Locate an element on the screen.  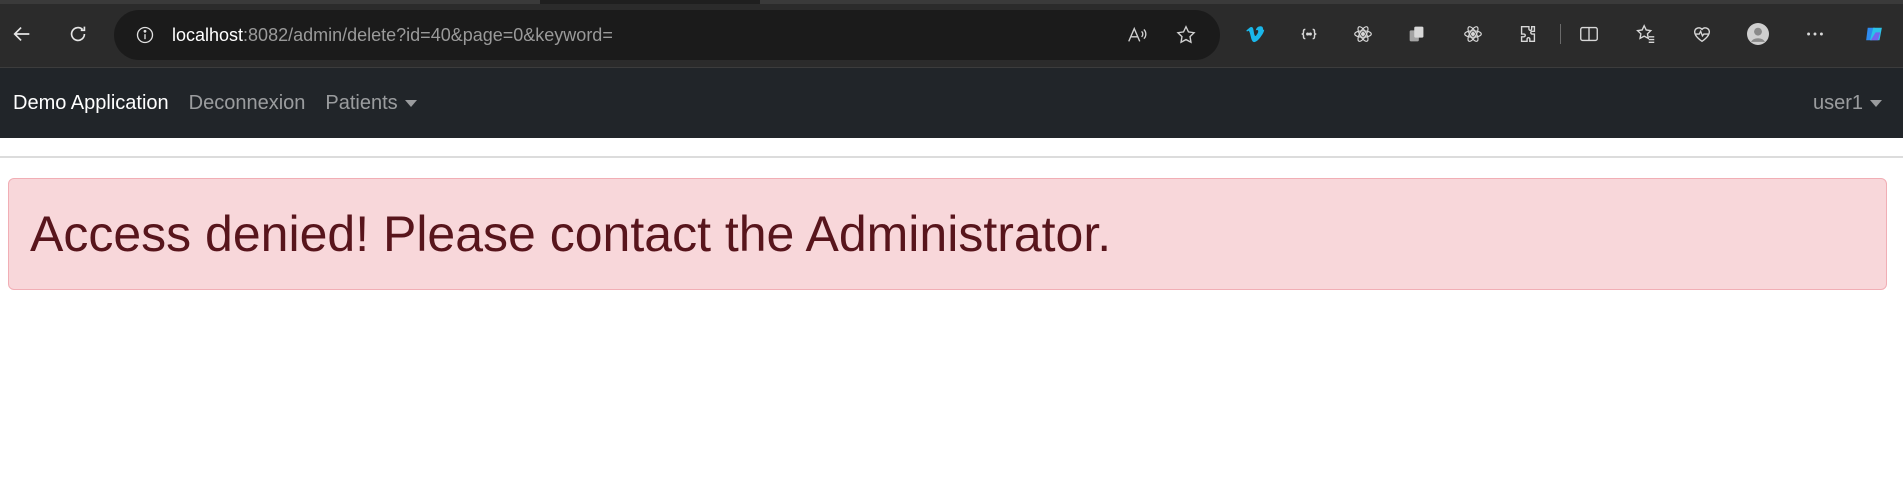
vimeo-icon is located at coordinates (1255, 34).